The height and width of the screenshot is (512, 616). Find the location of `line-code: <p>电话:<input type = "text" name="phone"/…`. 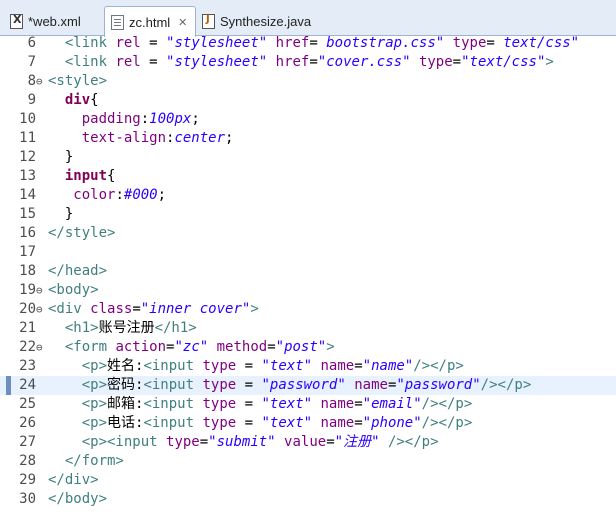

line-code: <p>电话:<input type = "text" name="phone"/… is located at coordinates (277, 423).